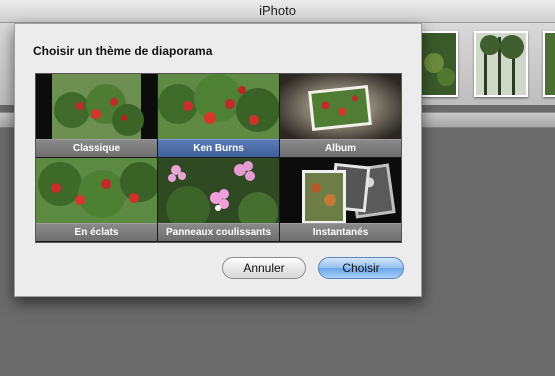 The width and height of the screenshot is (555, 376). I want to click on theme-label: Classique, so click(96, 148).